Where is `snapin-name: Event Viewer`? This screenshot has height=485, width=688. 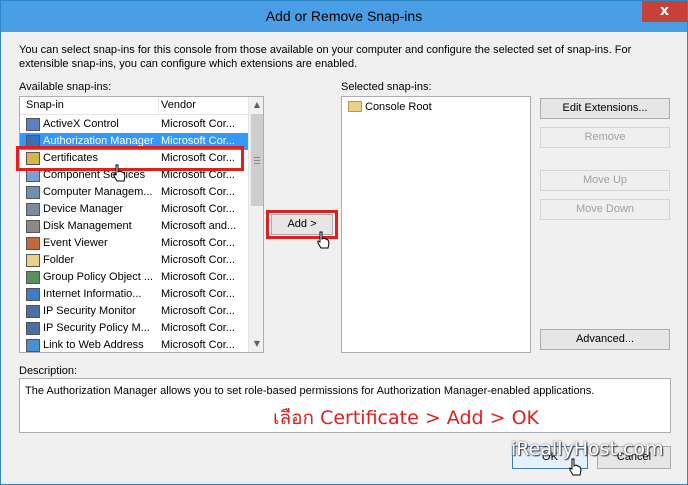
snapin-name: Event Viewer is located at coordinates (75, 243).